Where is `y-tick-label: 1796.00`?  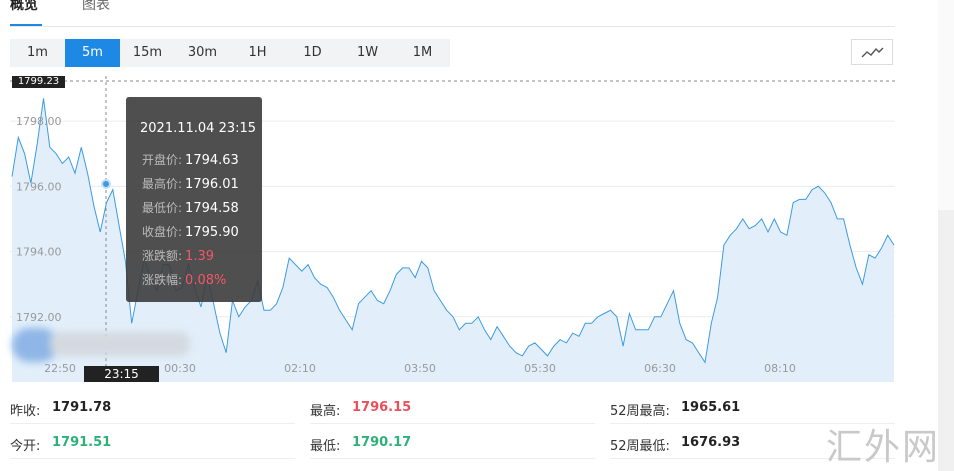
y-tick-label: 1796.00 is located at coordinates (39, 186).